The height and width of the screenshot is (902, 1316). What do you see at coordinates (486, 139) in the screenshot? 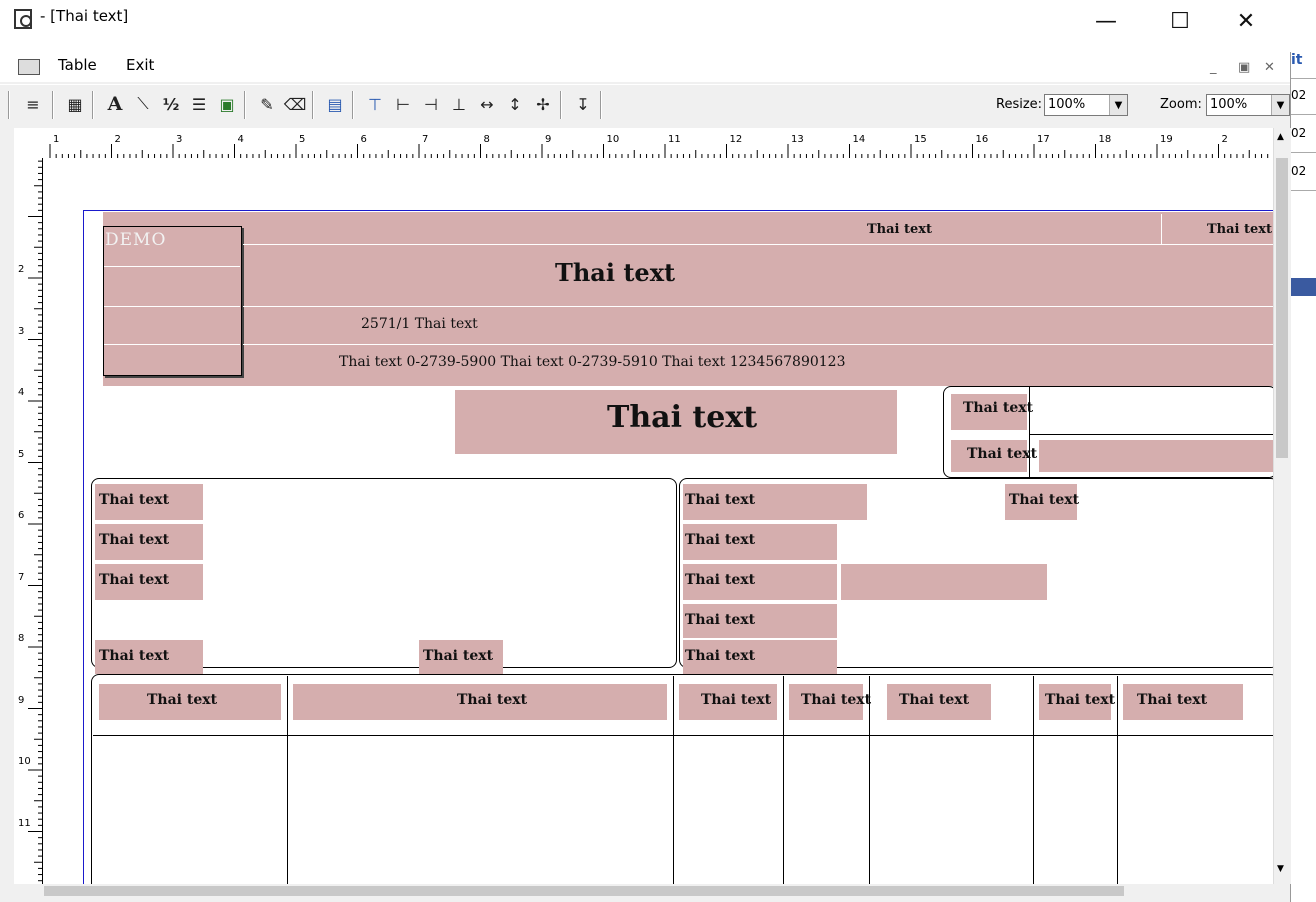
I see `ruler-number: 8` at bounding box center [486, 139].